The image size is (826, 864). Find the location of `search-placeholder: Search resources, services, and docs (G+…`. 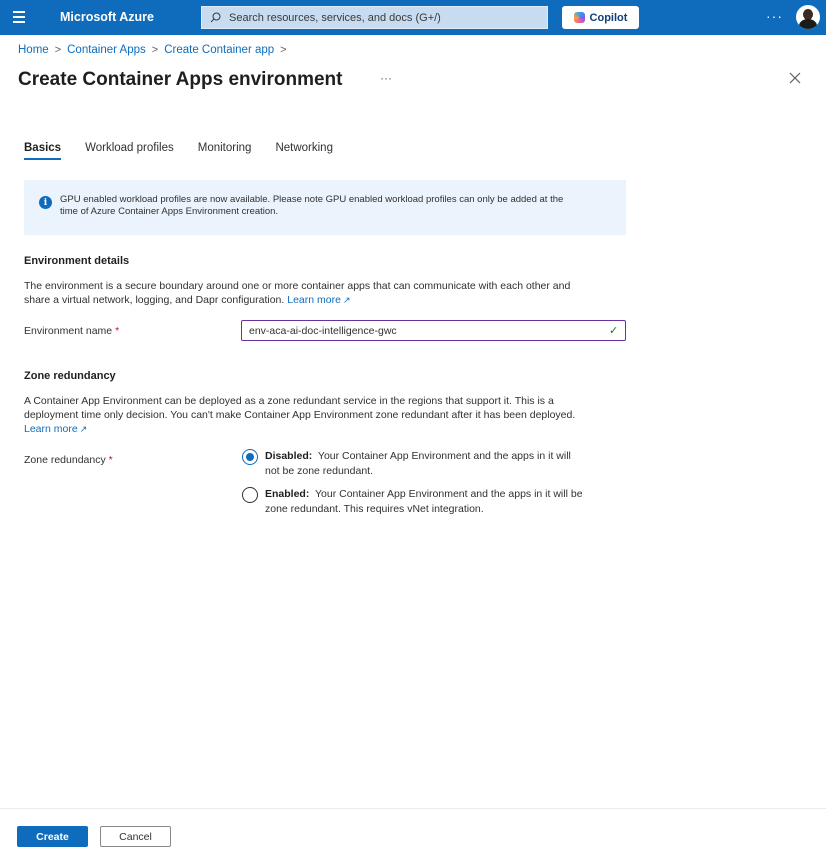

search-placeholder: Search resources, services, and docs (G+… is located at coordinates (335, 17).